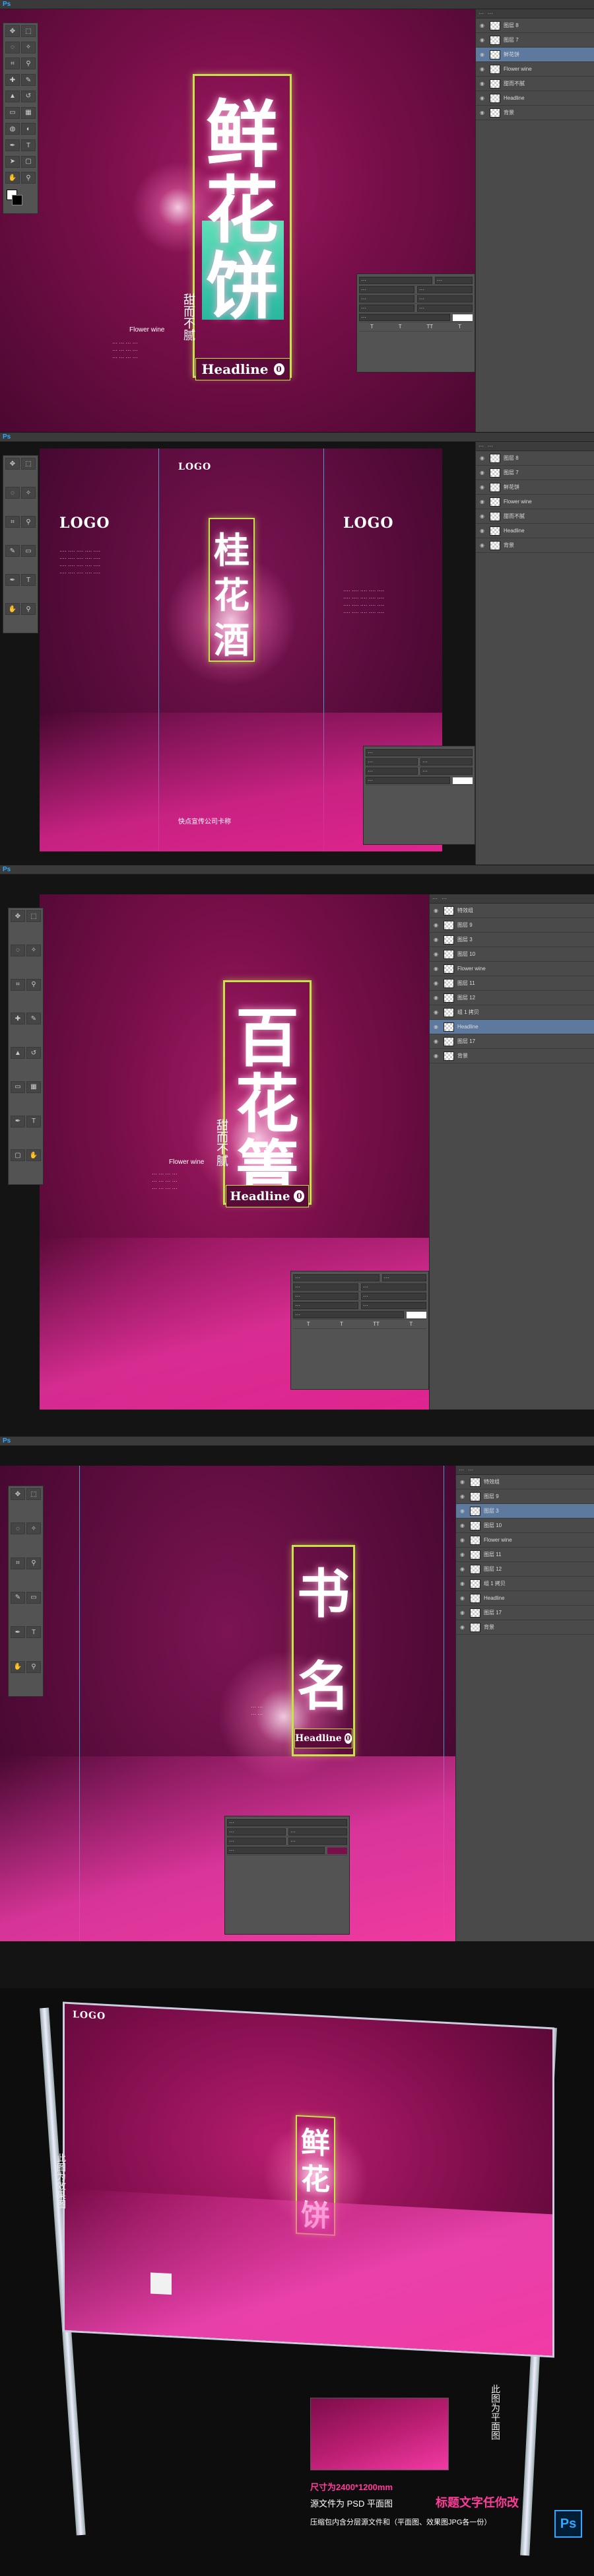 The width and height of the screenshot is (594, 2576). I want to click on eyedropper-tool-icon: ⚲, so click(28, 522).